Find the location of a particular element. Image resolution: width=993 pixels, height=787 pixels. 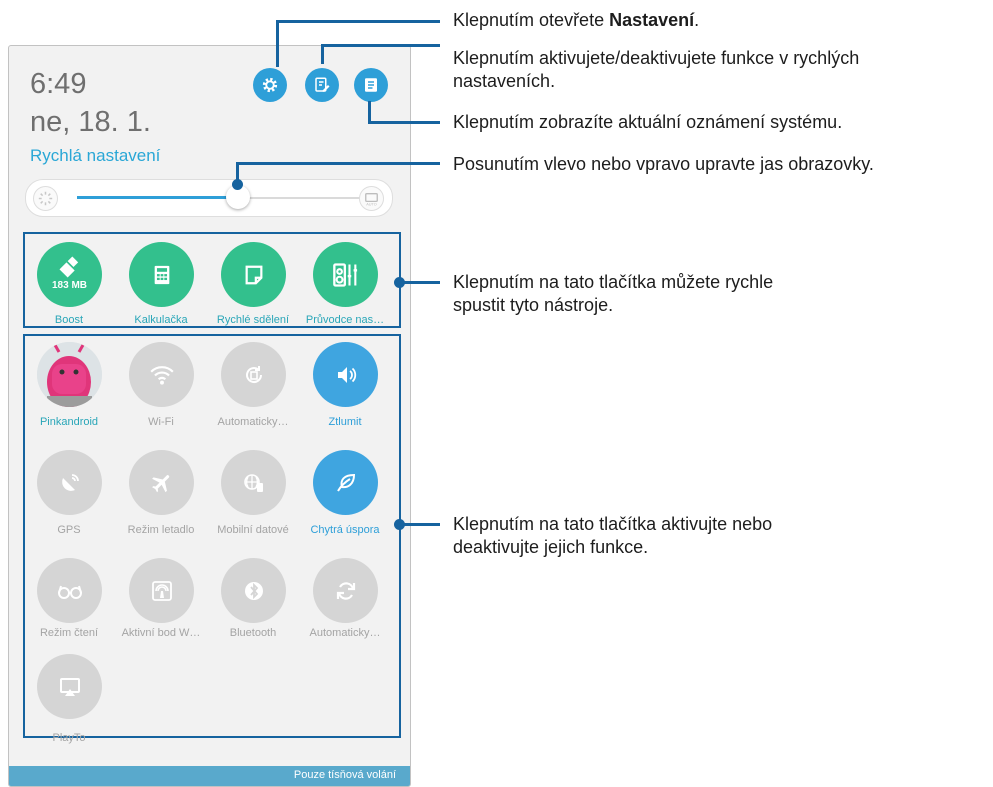

quick-tool-label: Boost is located at coordinates (69, 320).